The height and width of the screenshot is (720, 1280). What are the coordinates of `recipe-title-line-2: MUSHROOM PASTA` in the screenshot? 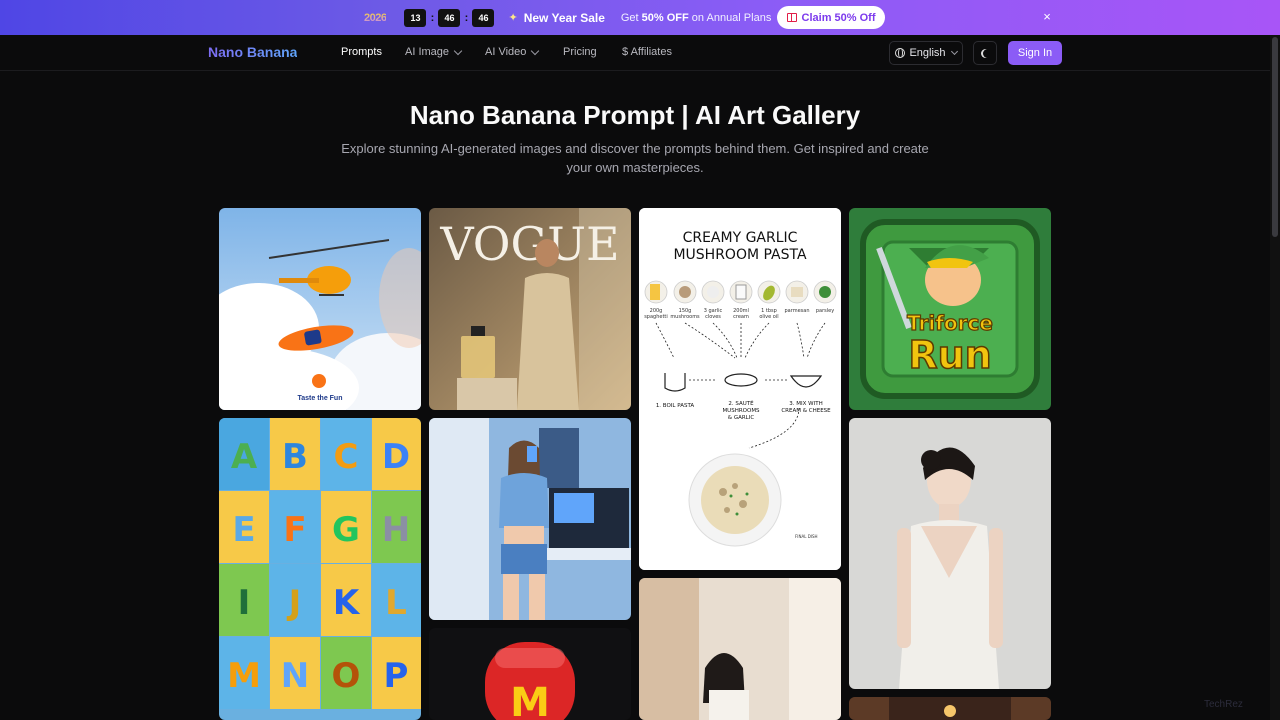 It's located at (740, 255).